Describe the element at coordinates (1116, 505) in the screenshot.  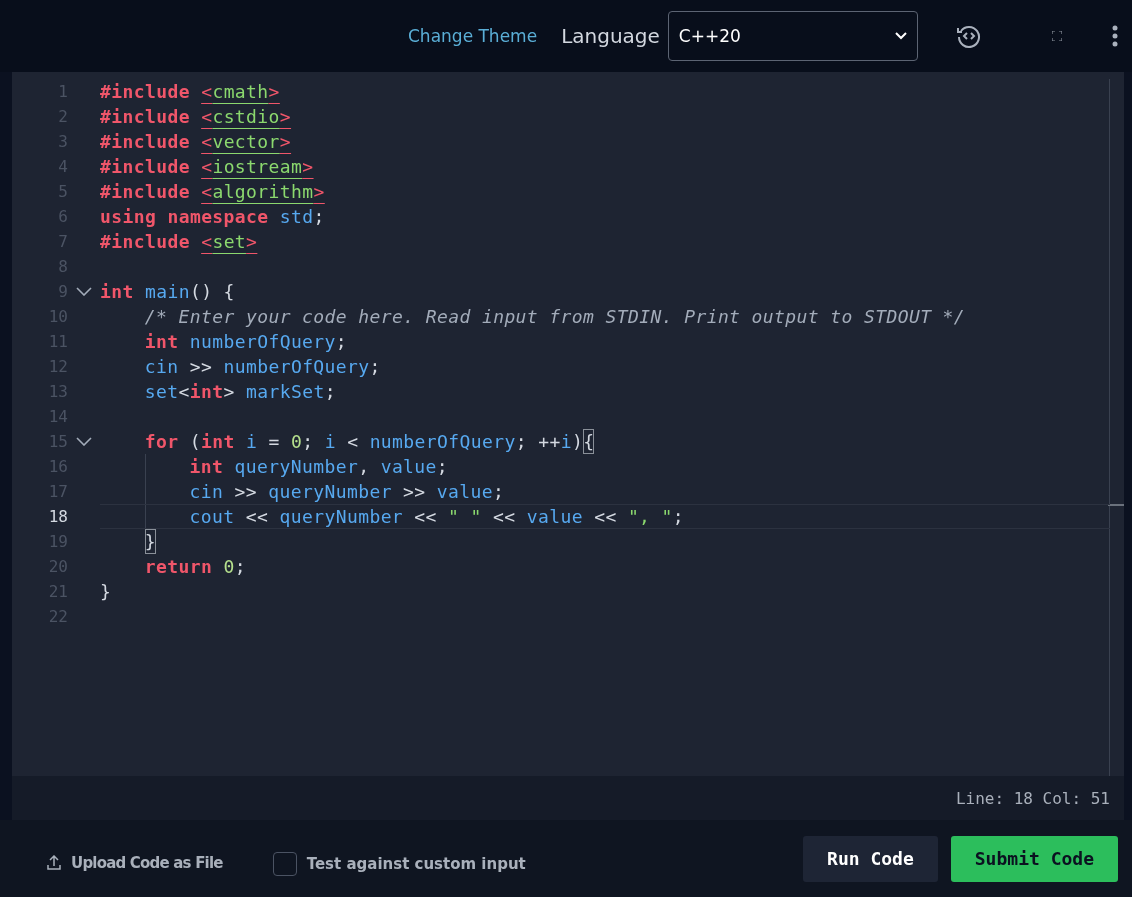
I see `cursor-position-marker` at that location.